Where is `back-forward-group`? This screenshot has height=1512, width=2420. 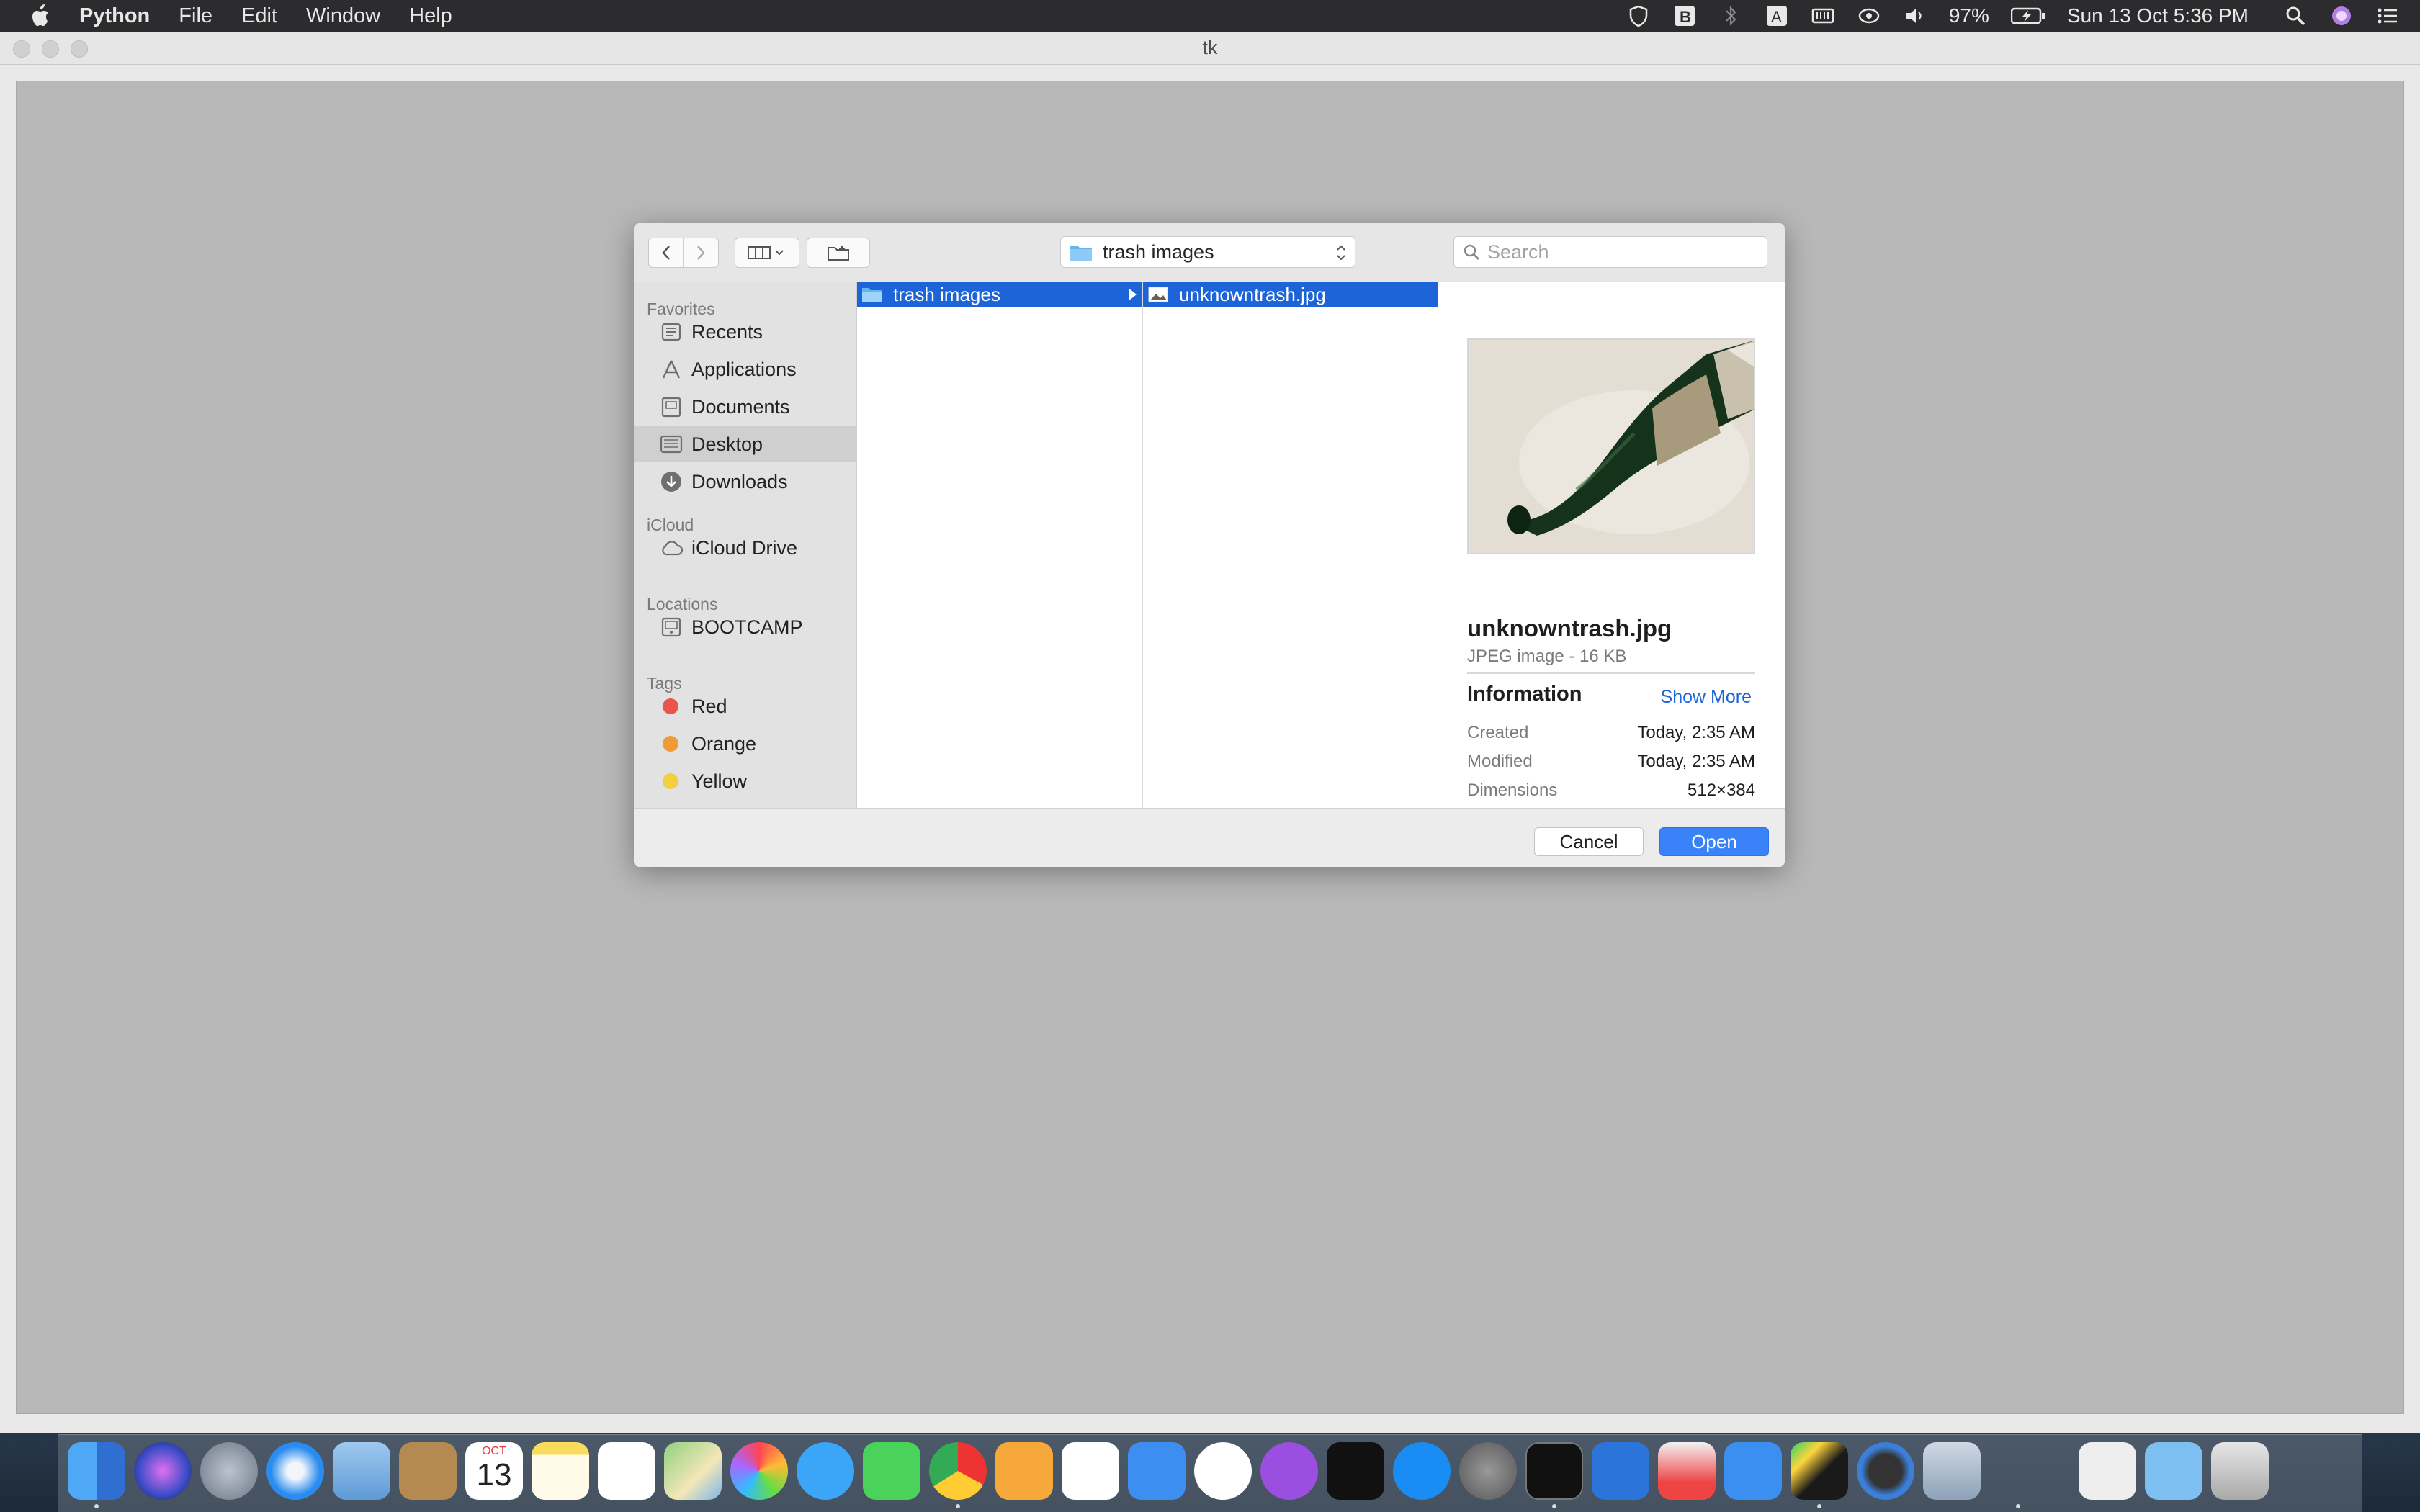
back-forward-group is located at coordinates (683, 253).